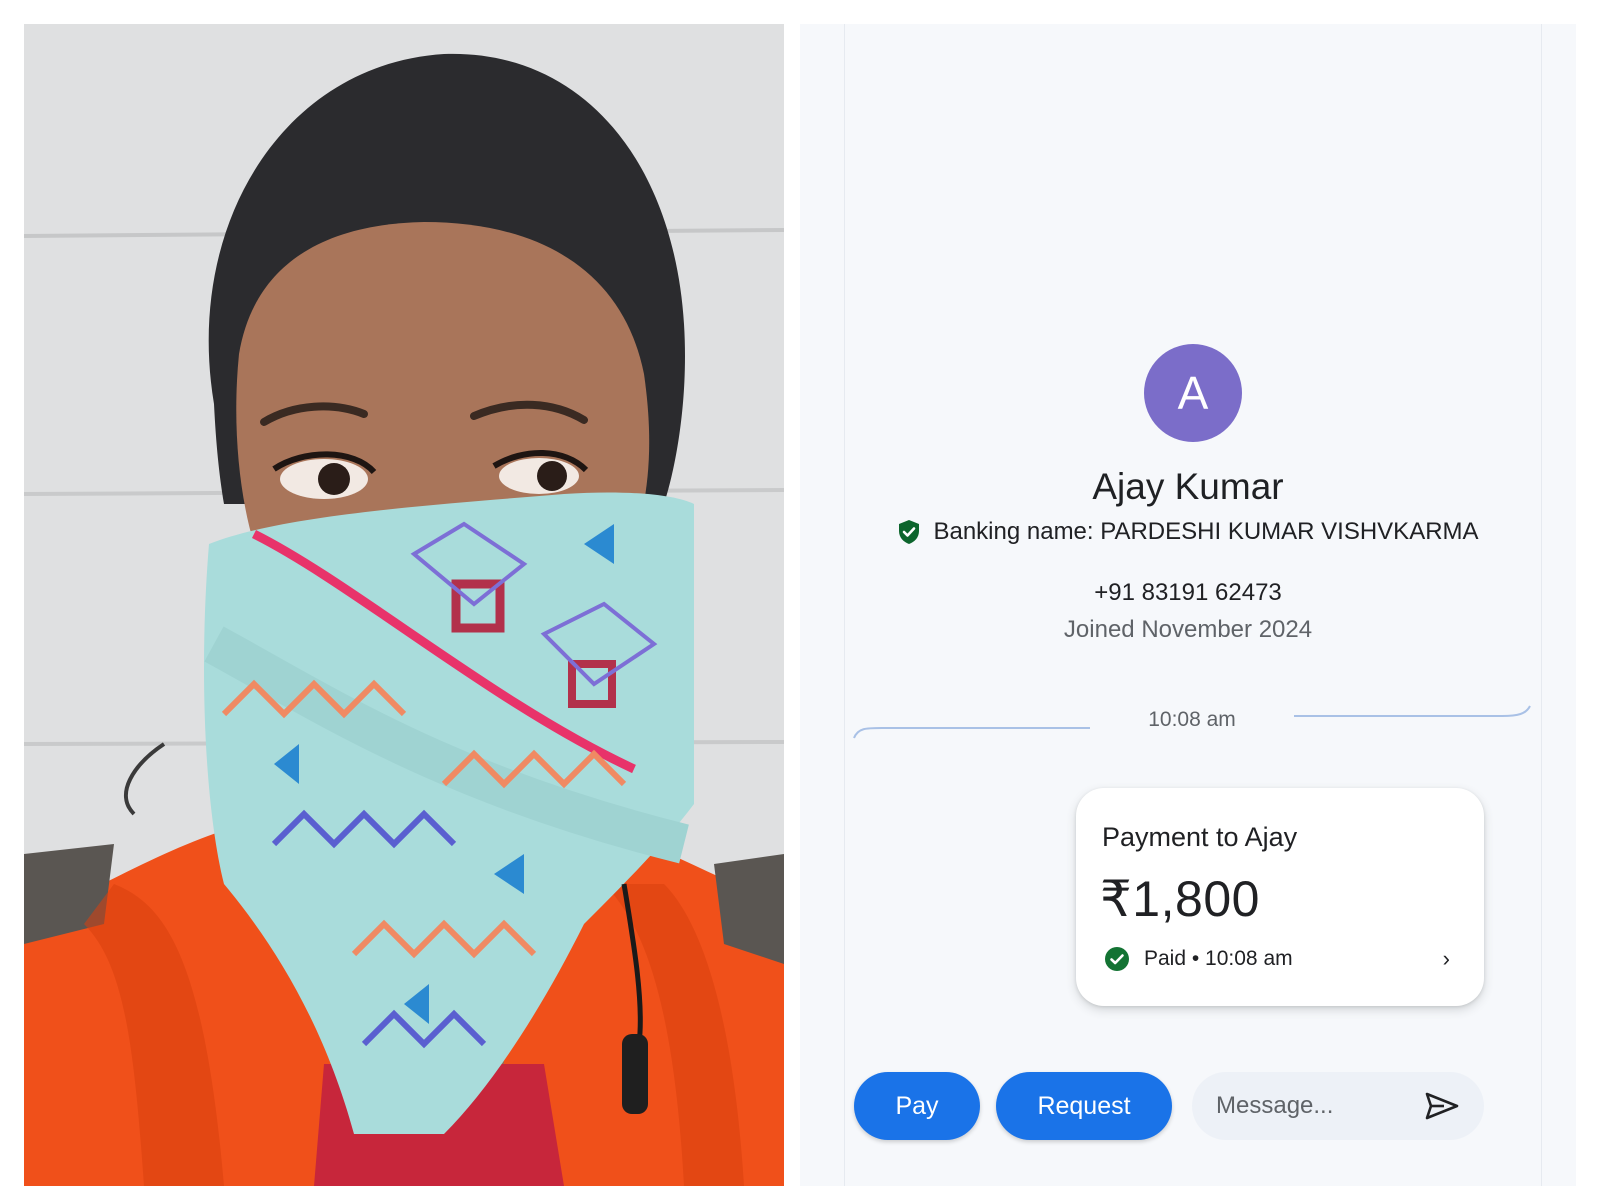 This screenshot has height=1202, width=1600. Describe the element at coordinates (1188, 486) in the screenshot. I see `contact-name: Ajay Kumar` at that location.